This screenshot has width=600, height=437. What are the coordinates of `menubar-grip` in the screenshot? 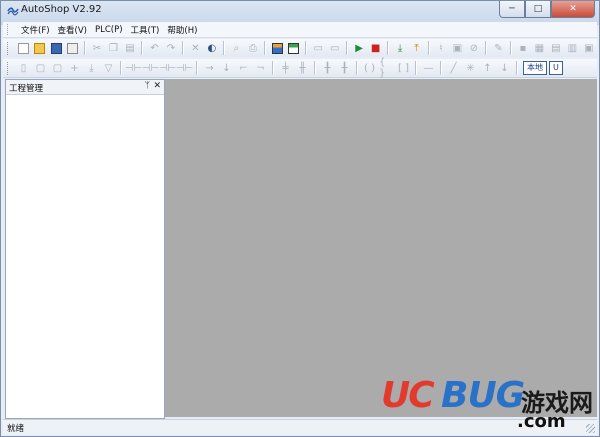 It's located at (9, 29).